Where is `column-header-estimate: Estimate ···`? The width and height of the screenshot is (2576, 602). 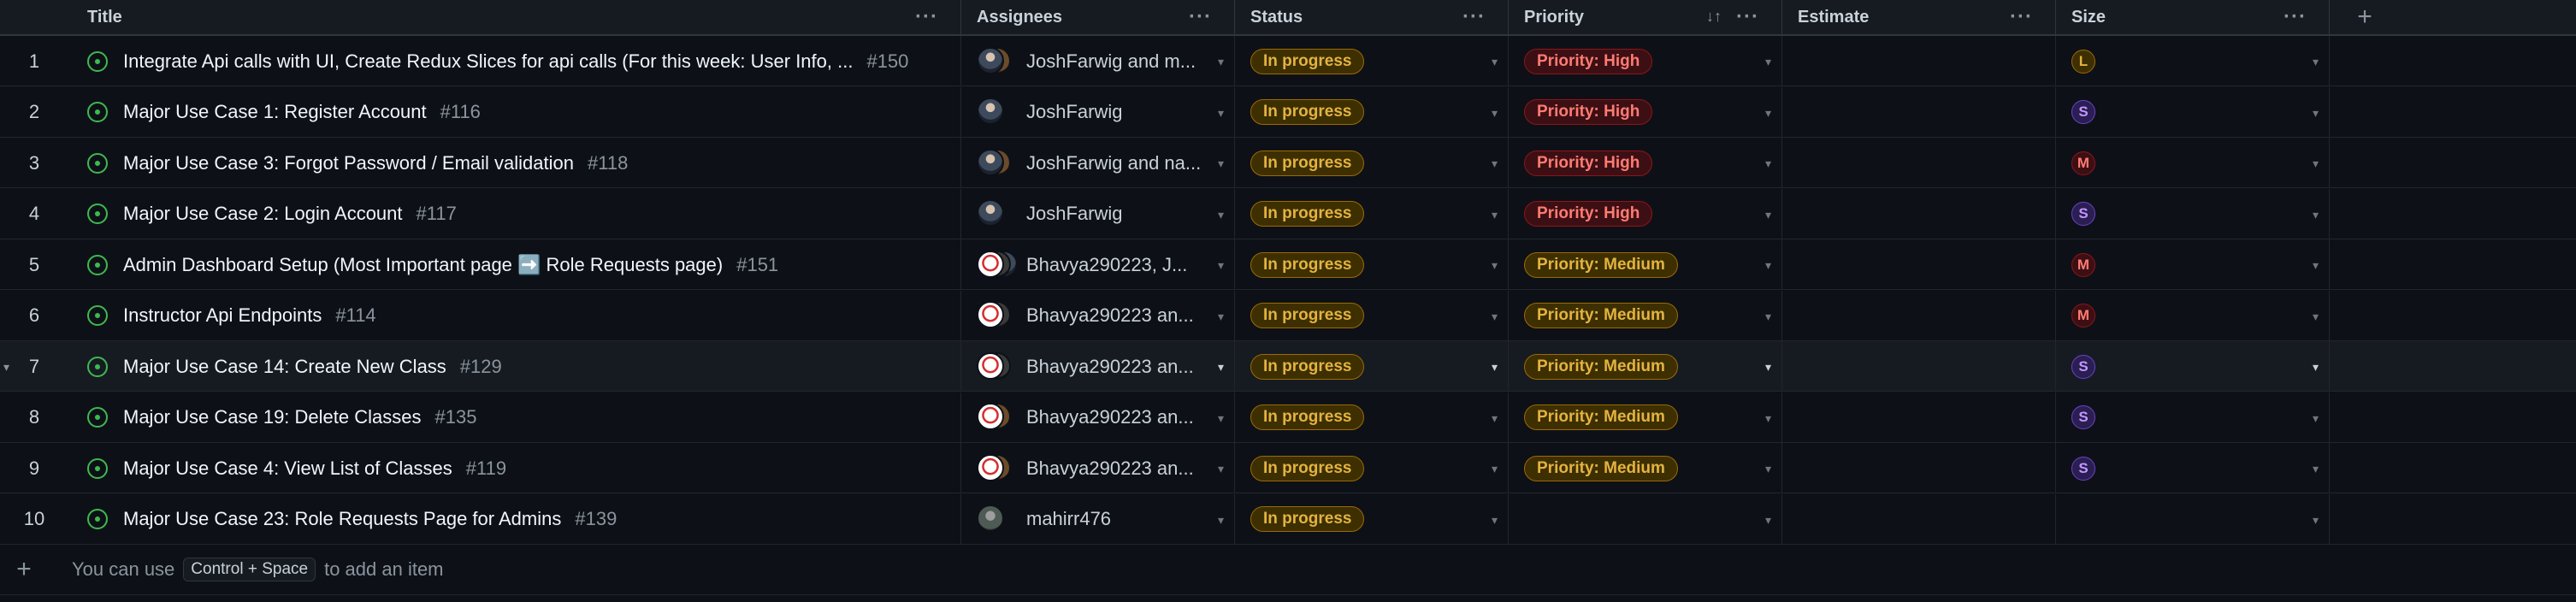 column-header-estimate: Estimate ··· is located at coordinates (1919, 17).